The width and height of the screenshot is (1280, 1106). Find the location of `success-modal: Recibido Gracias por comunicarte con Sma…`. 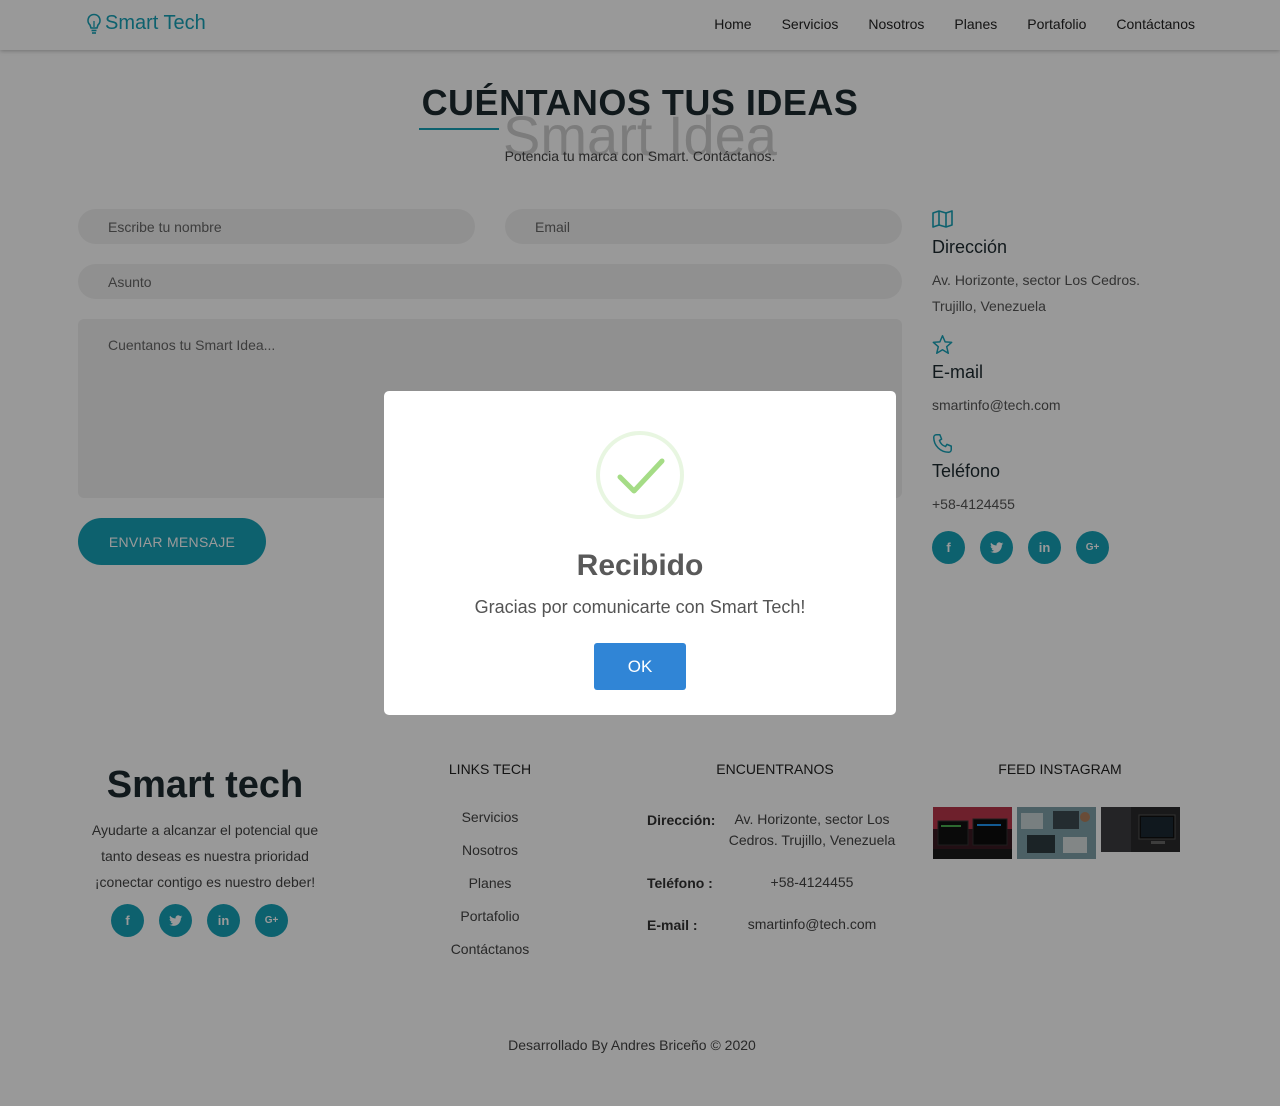

success-modal: Recibido Gracias por comunicarte con Sma… is located at coordinates (640, 553).